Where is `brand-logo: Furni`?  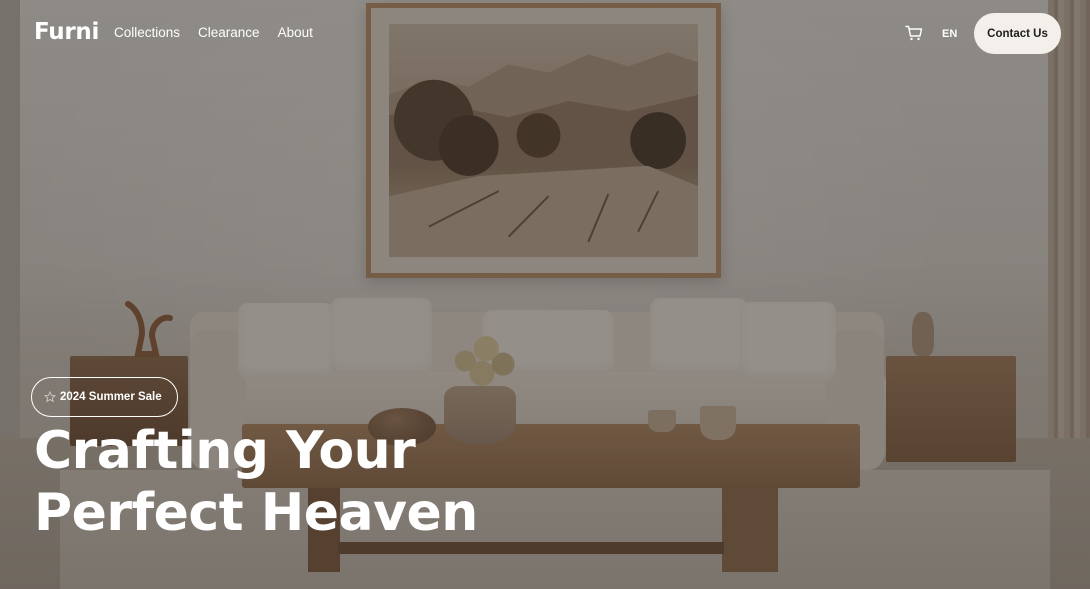
brand-logo: Furni is located at coordinates (66, 32).